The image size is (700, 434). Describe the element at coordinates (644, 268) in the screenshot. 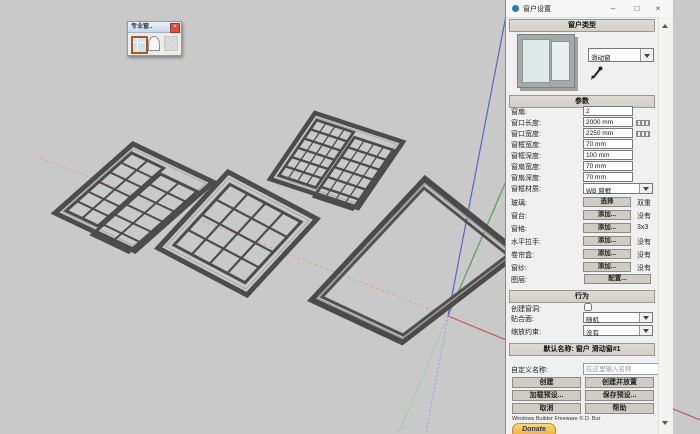

I see `screen-value: 没有` at that location.